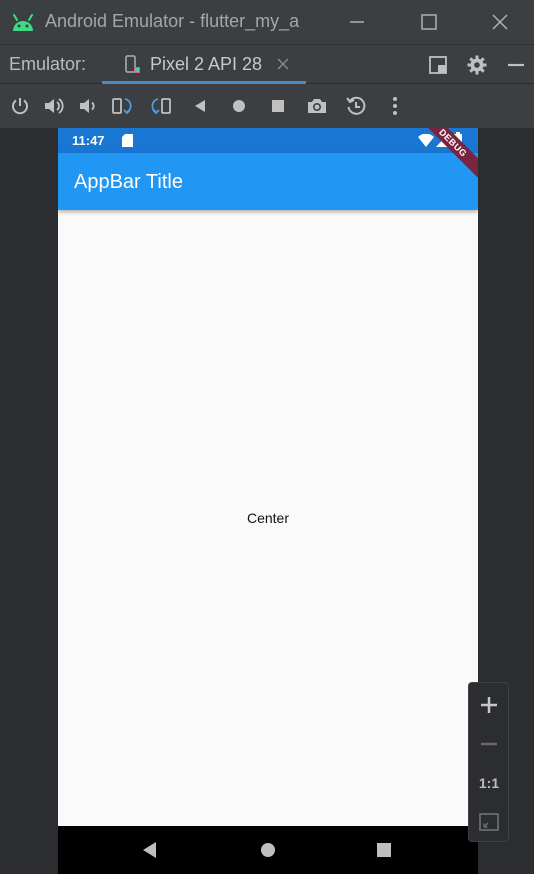 This screenshot has width=534, height=874. I want to click on navigation-bar, so click(268, 850).